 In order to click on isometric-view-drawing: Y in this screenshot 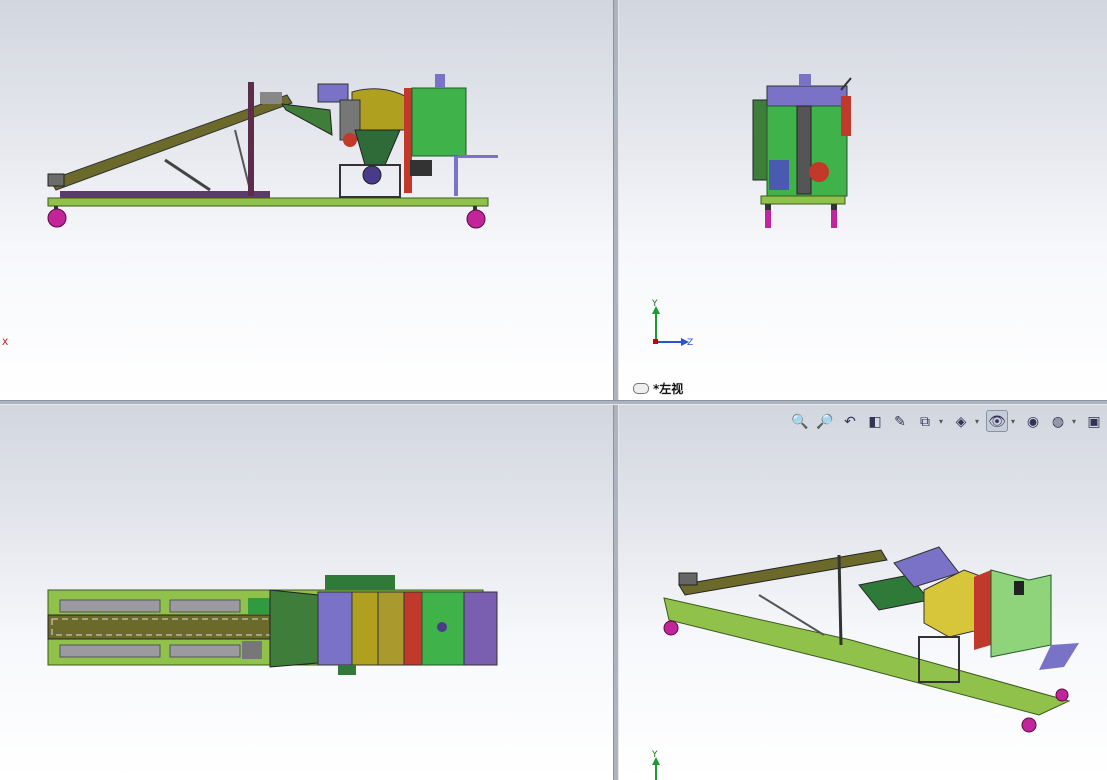, I will do `click(865, 663)`.